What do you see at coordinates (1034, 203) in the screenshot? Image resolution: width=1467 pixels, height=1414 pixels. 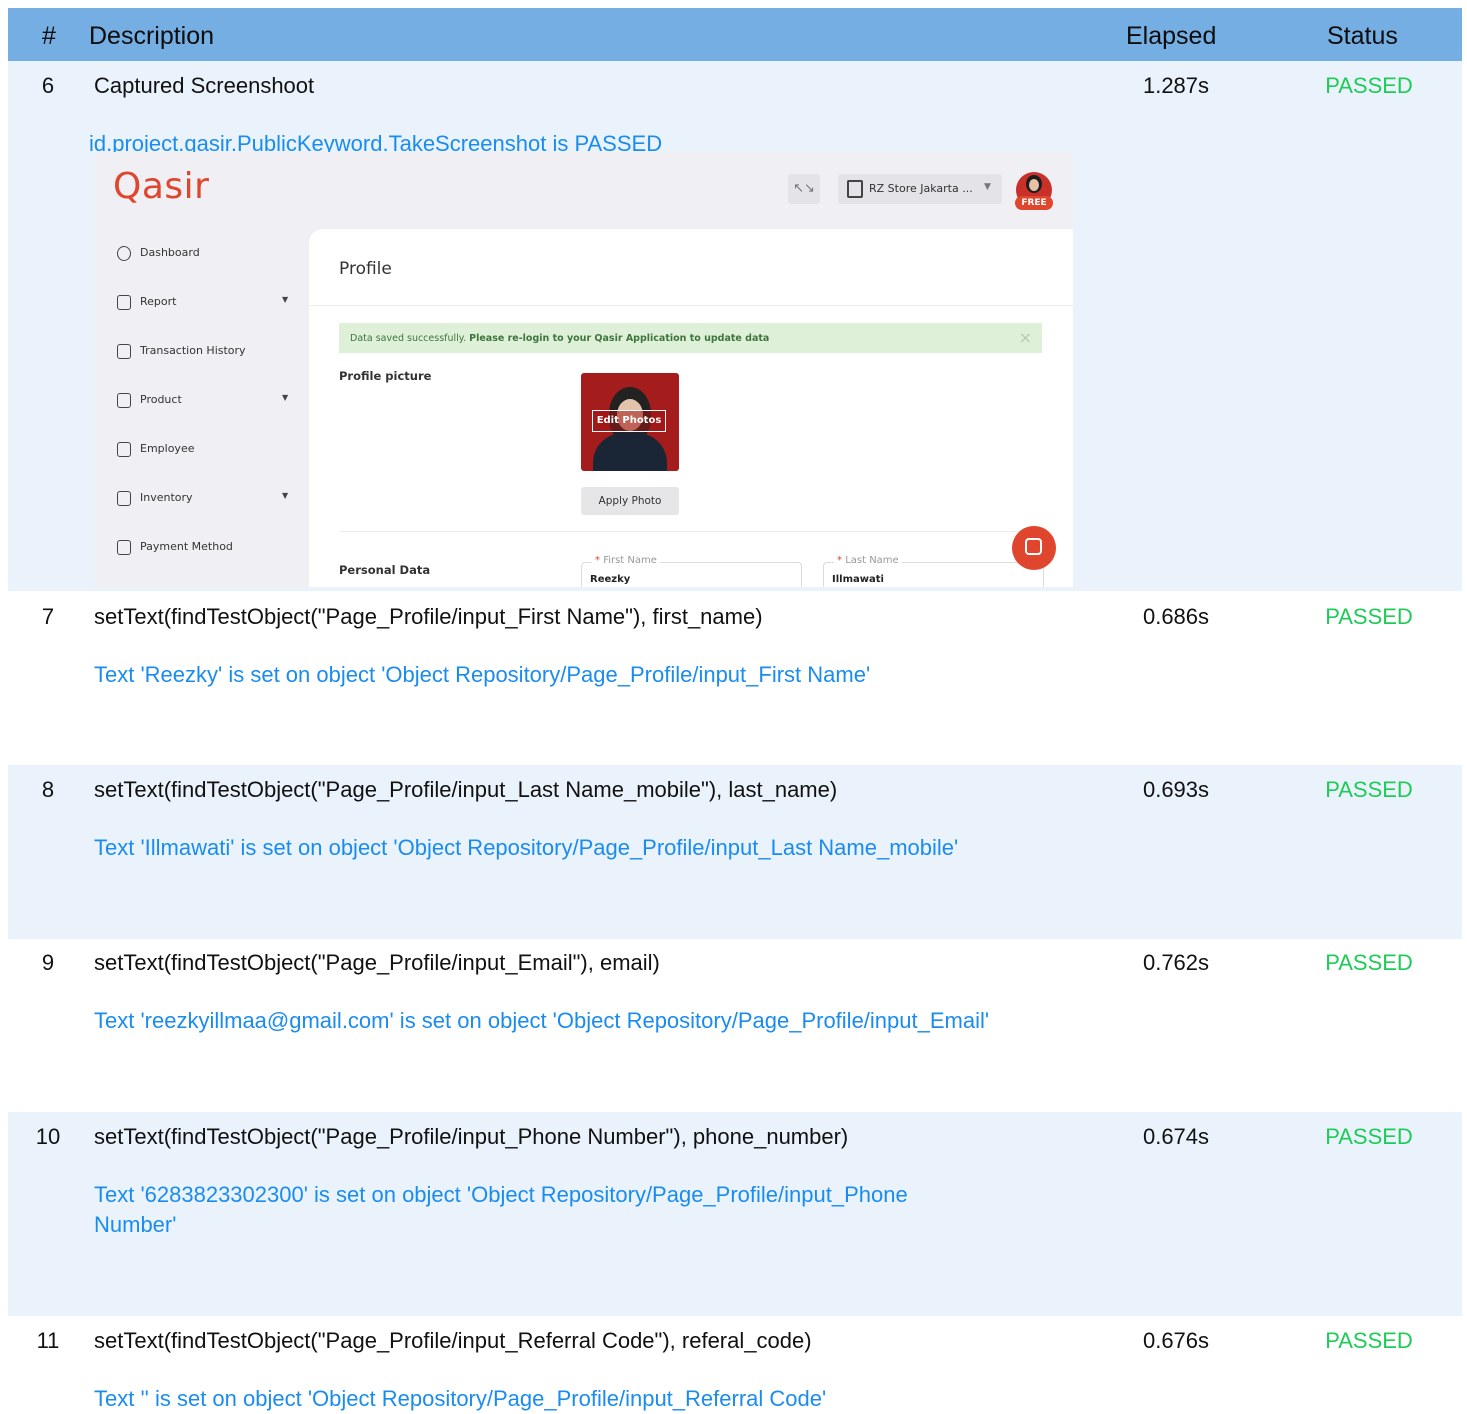 I see `free-badge: FREE` at bounding box center [1034, 203].